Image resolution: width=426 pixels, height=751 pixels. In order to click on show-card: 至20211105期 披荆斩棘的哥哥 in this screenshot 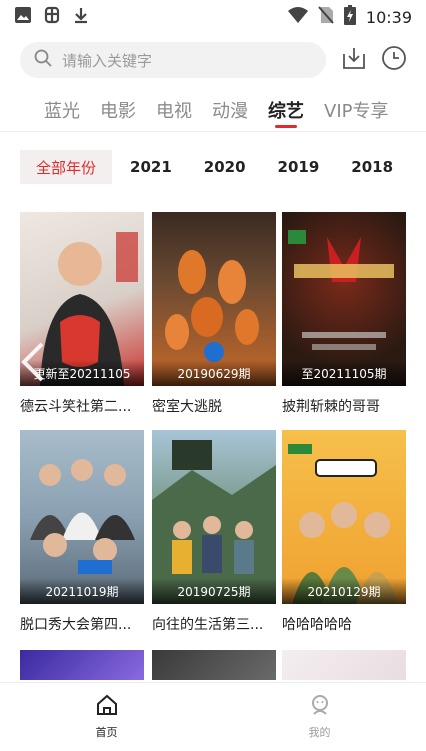, I will do `click(344, 314)`.